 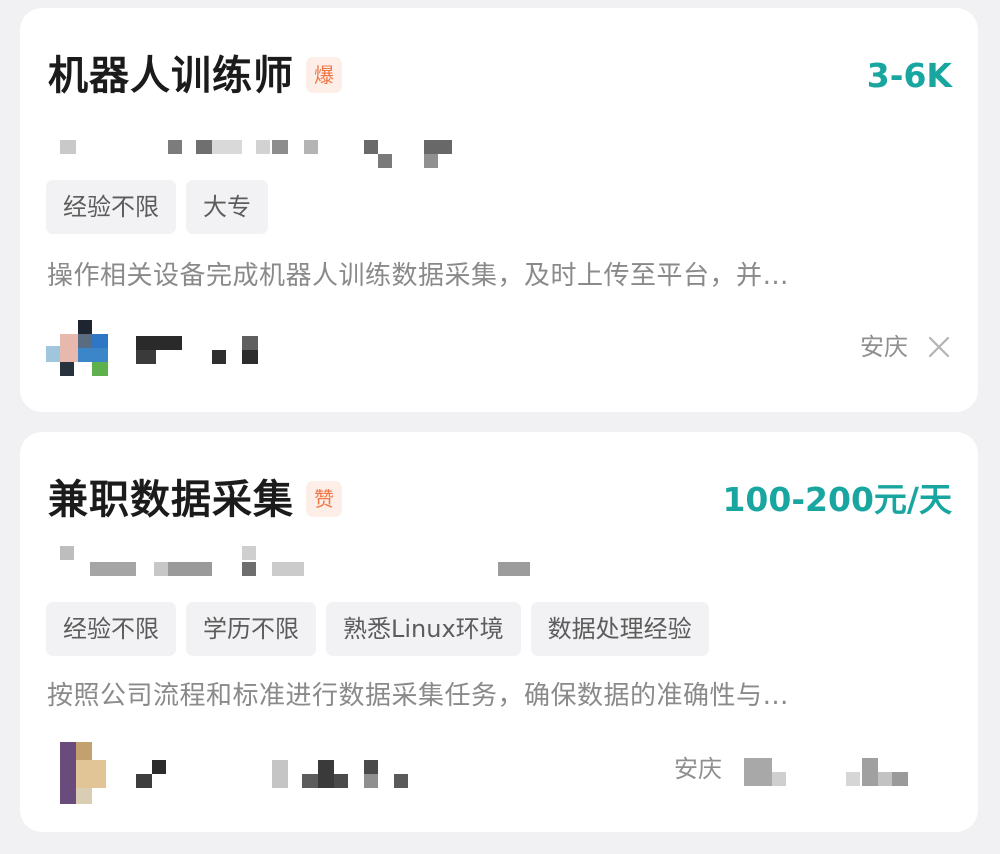 What do you see at coordinates (227, 207) in the screenshot?
I see `tag-education: 大专` at bounding box center [227, 207].